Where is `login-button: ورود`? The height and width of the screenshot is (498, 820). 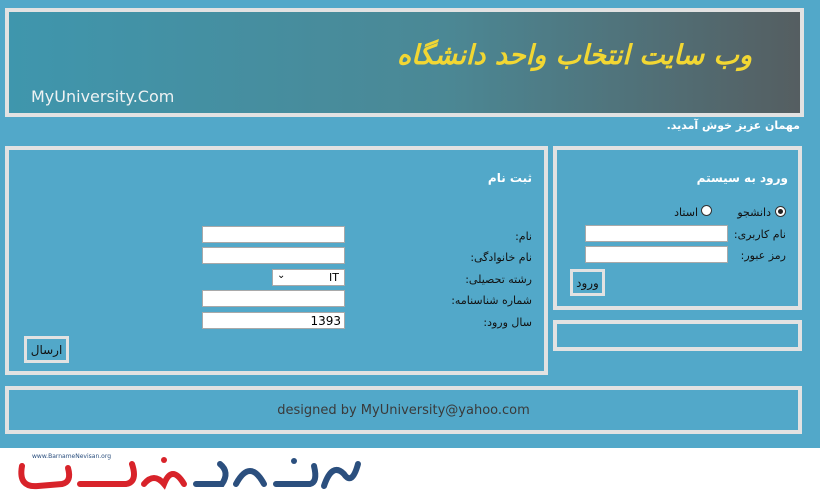
login-button: ورود is located at coordinates (587, 282).